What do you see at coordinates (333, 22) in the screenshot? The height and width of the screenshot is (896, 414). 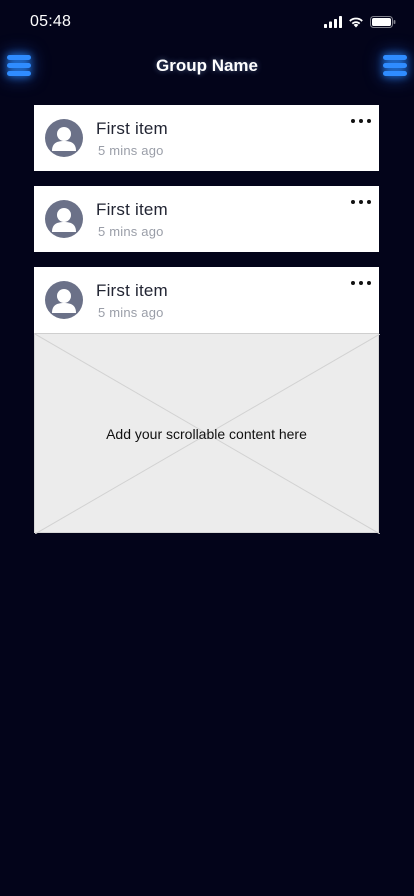 I see `cellular-signal-icon` at bounding box center [333, 22].